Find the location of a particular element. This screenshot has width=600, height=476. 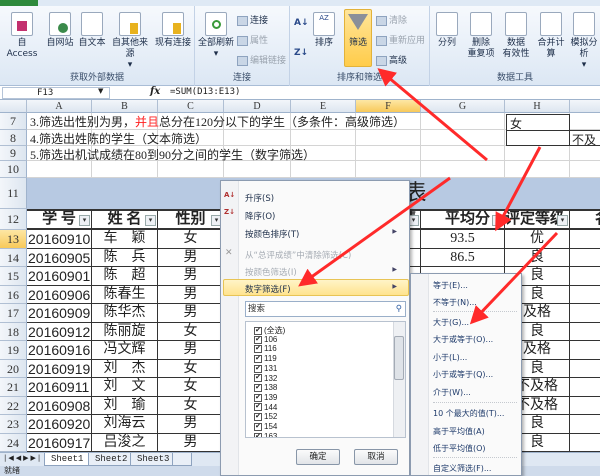

arrow-to-average-dropdown is located at coordinates (518, 189).